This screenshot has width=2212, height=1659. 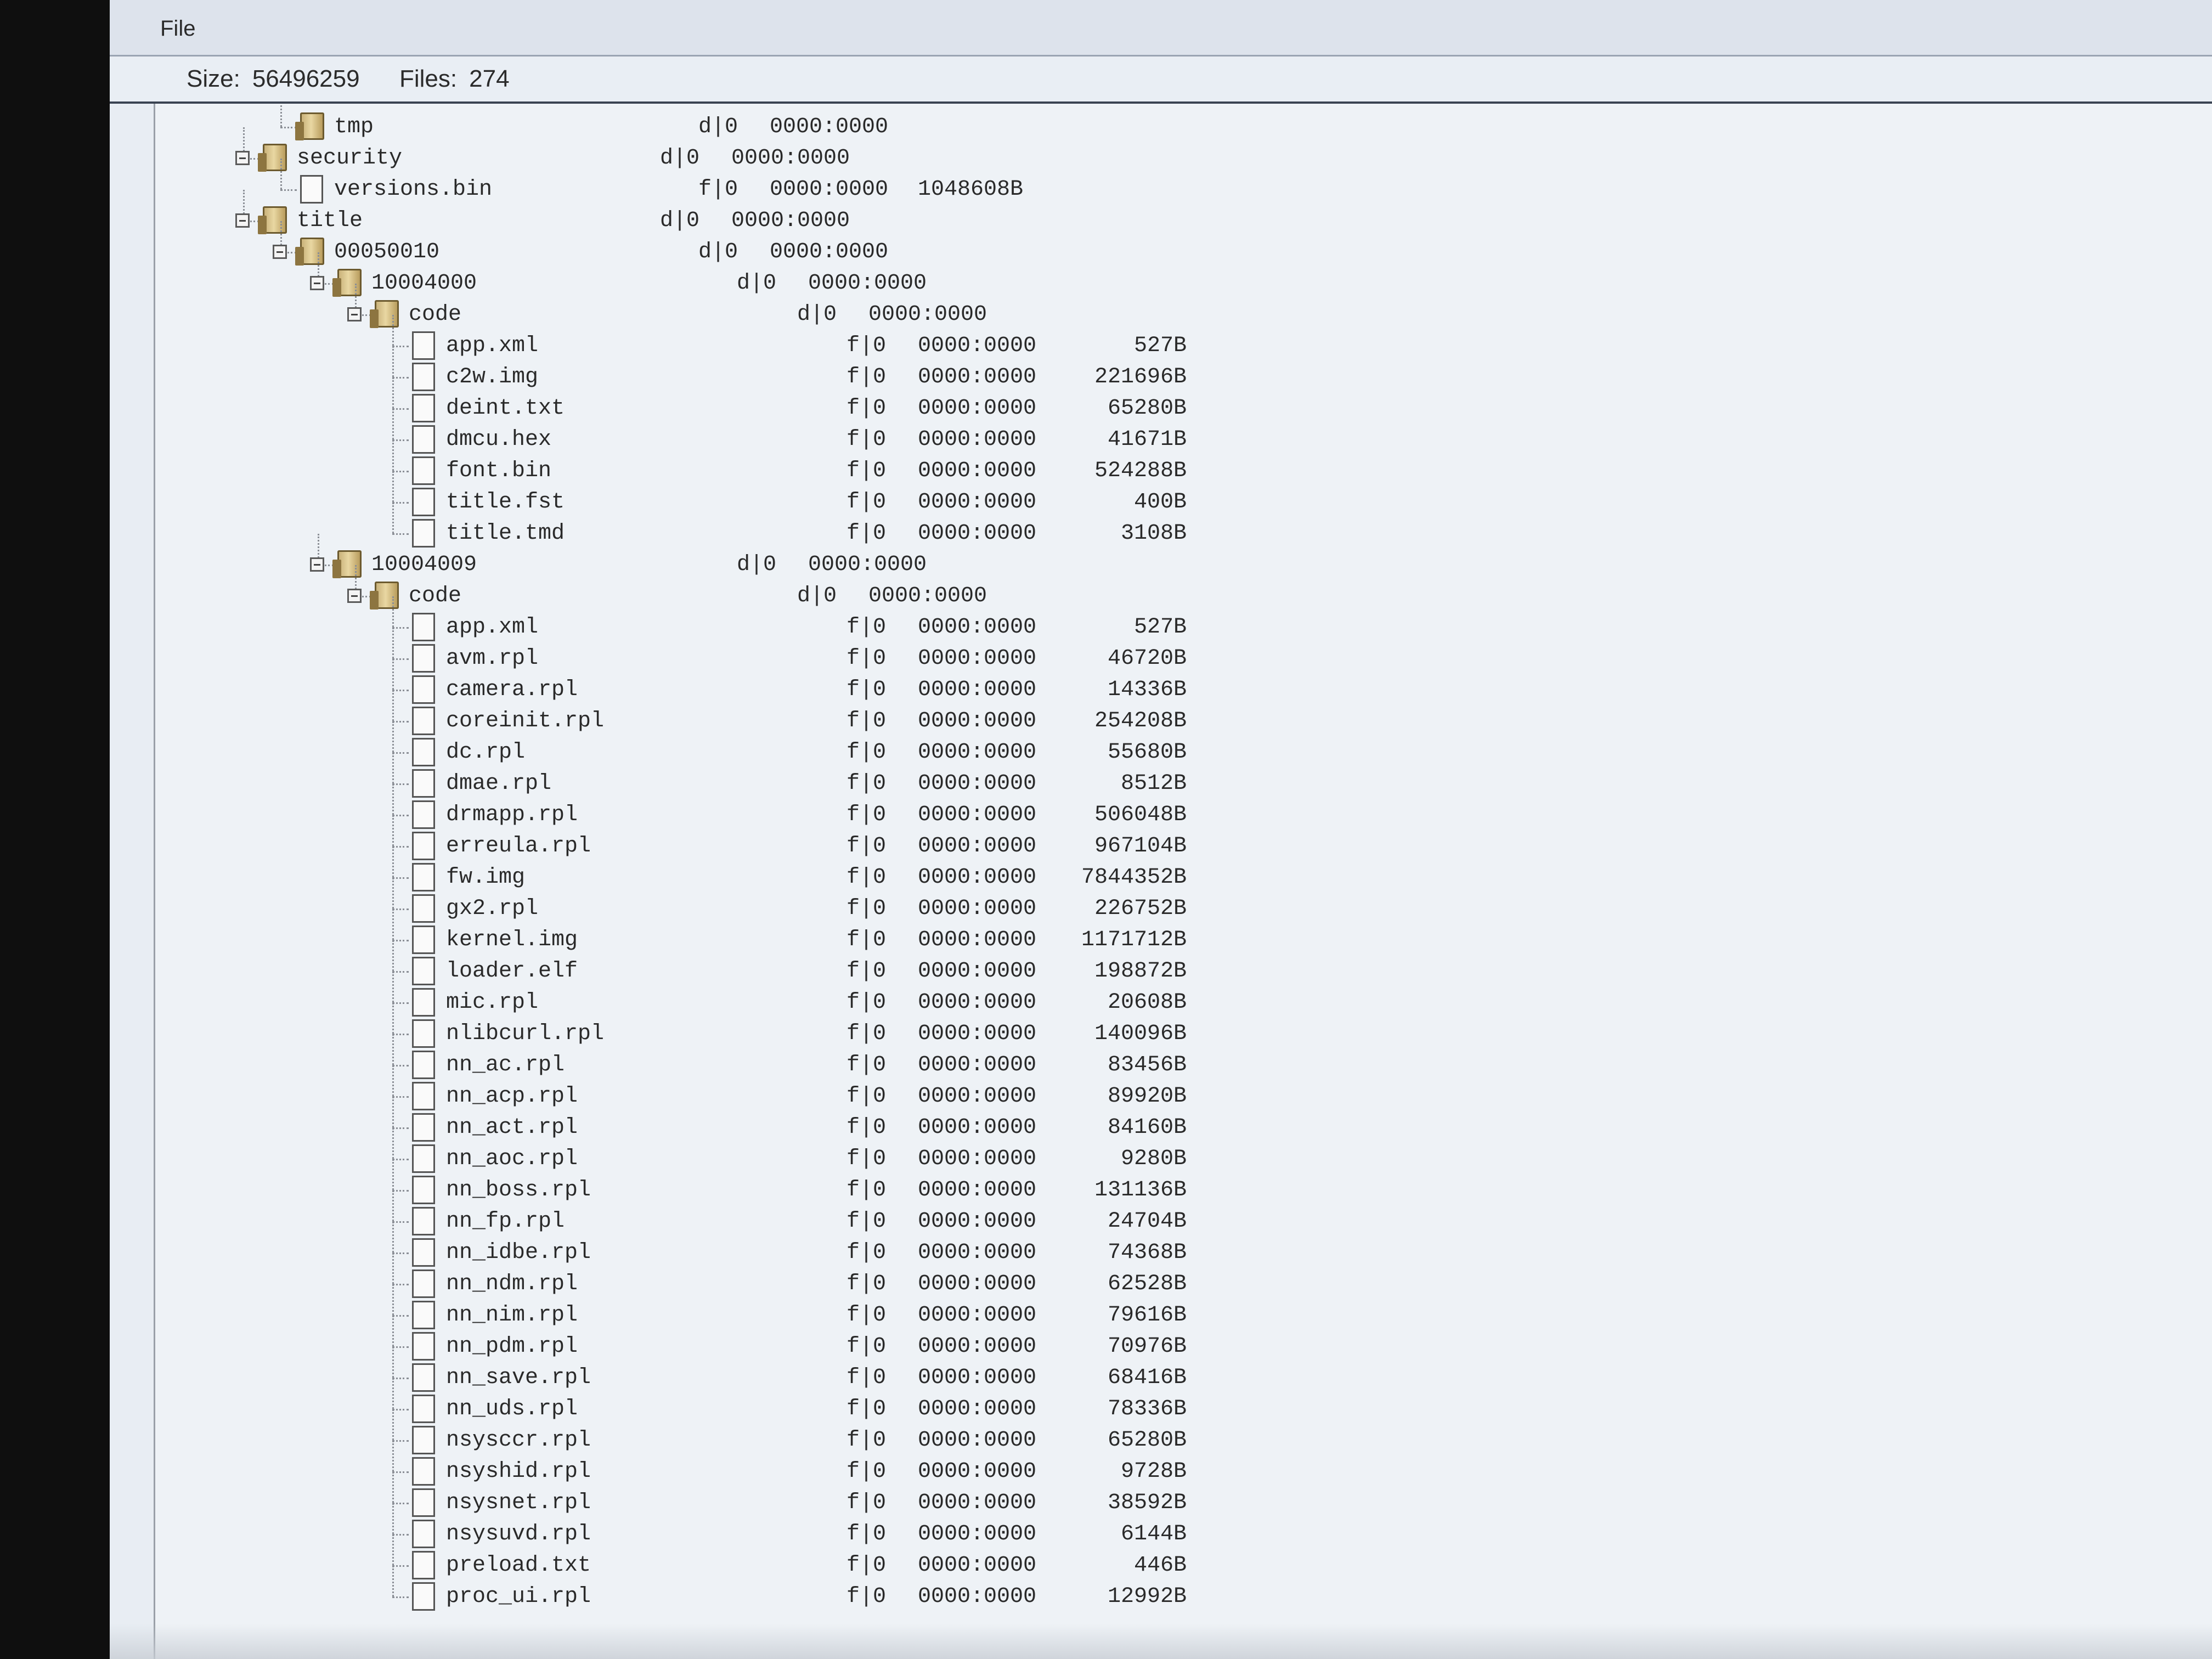 What do you see at coordinates (813, 182) in the screenshot?
I see `tree-file-row: versions.bin f|0 0000:0000 1048608B` at bounding box center [813, 182].